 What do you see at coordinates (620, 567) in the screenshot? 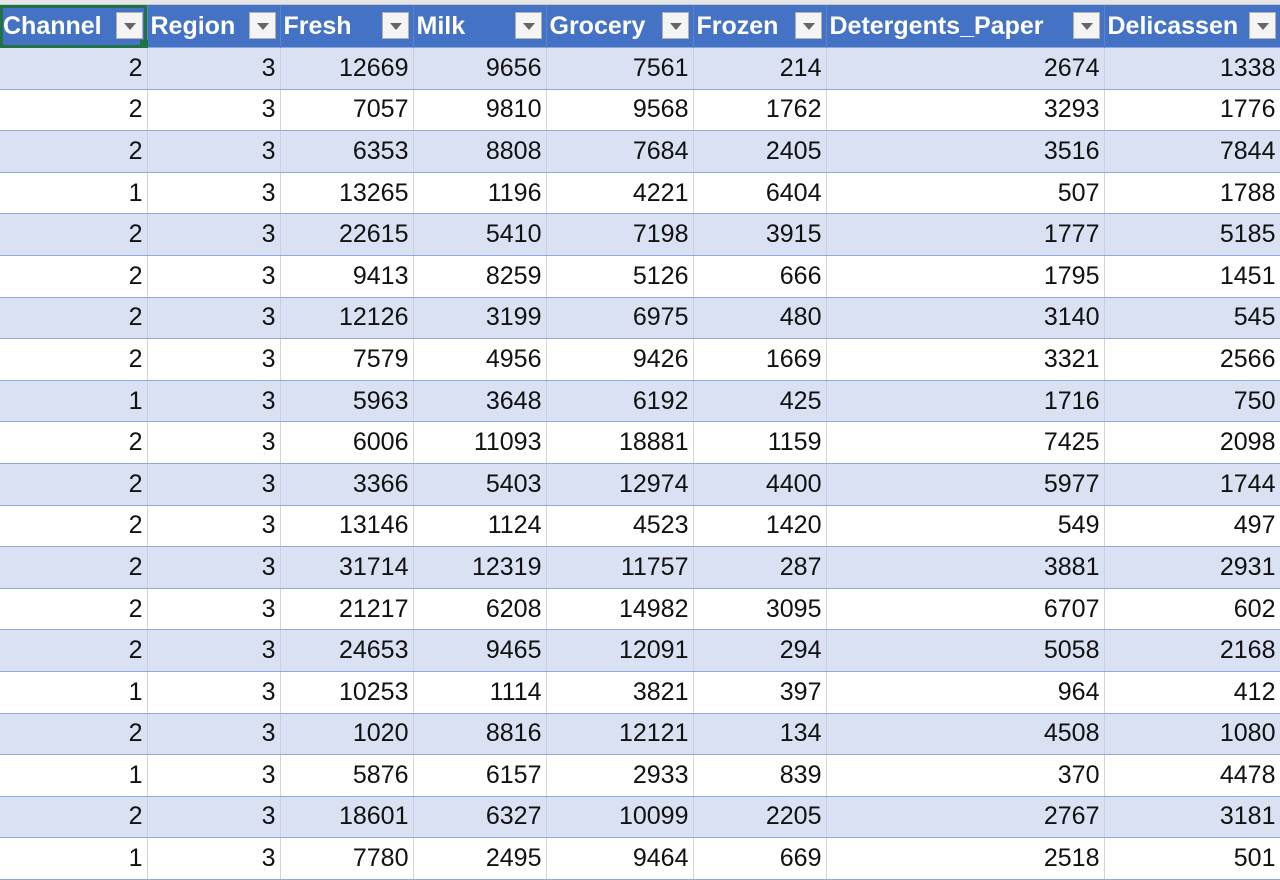
I see `cell-grocery: 11757` at bounding box center [620, 567].